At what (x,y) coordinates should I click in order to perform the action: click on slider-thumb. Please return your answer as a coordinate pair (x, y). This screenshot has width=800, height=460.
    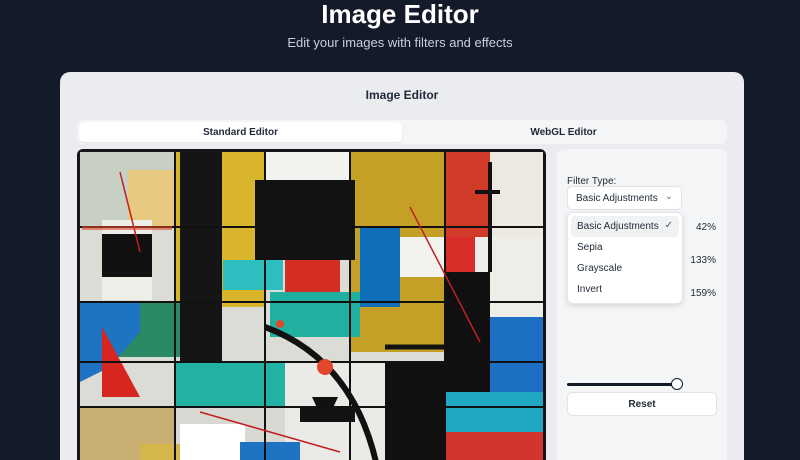
    Looking at the image, I should click on (677, 384).